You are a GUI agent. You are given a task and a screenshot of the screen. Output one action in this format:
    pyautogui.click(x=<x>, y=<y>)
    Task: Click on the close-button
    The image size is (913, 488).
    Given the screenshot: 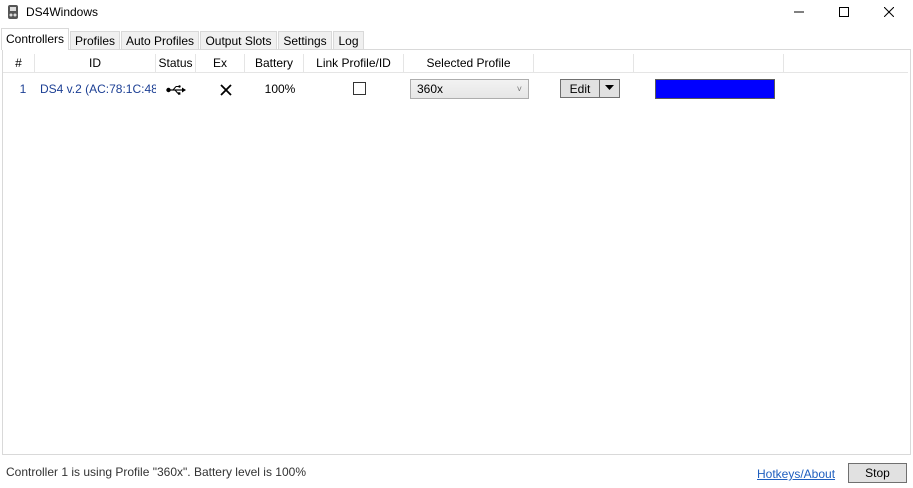 What is the action you would take?
    pyautogui.click(x=889, y=12)
    